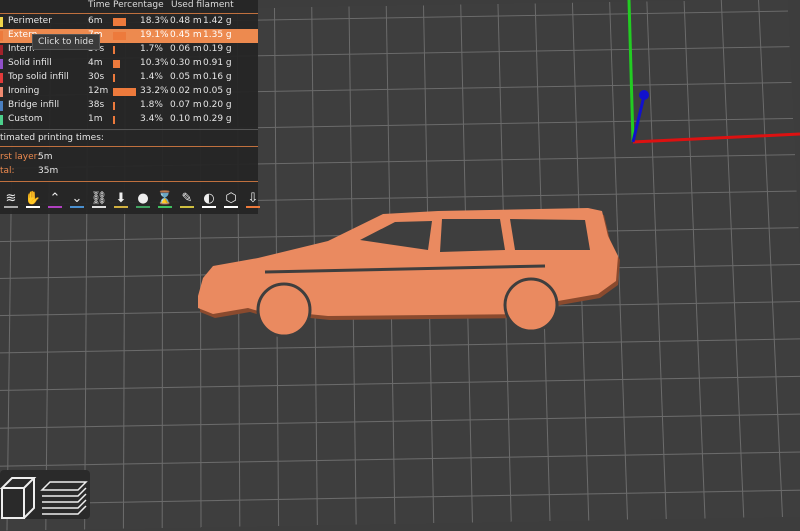 The width and height of the screenshot is (800, 531). What do you see at coordinates (186, 91) in the screenshot?
I see `feature-length: 0.02 m` at bounding box center [186, 91].